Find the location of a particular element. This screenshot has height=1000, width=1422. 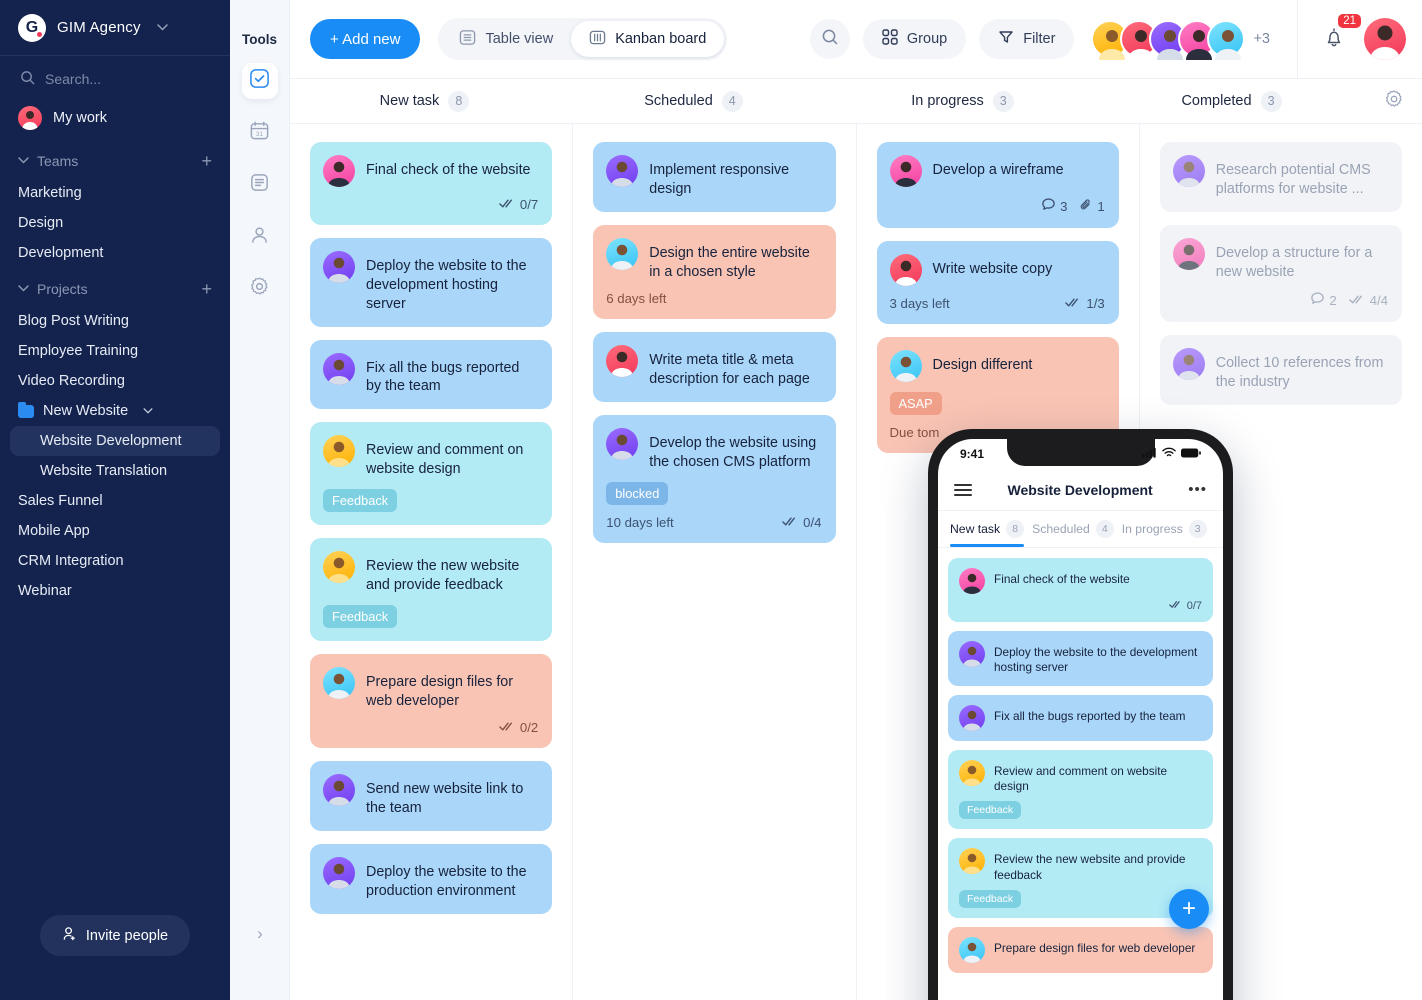

sidebar-item-crm-integration: CRM Integration is located at coordinates (115, 561).